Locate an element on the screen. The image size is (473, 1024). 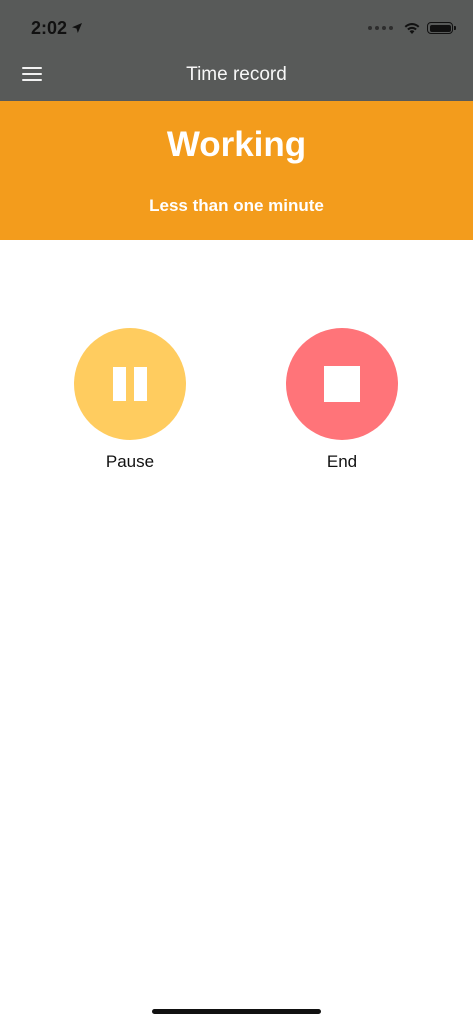
pause-action: Pause is located at coordinates (130, 400).